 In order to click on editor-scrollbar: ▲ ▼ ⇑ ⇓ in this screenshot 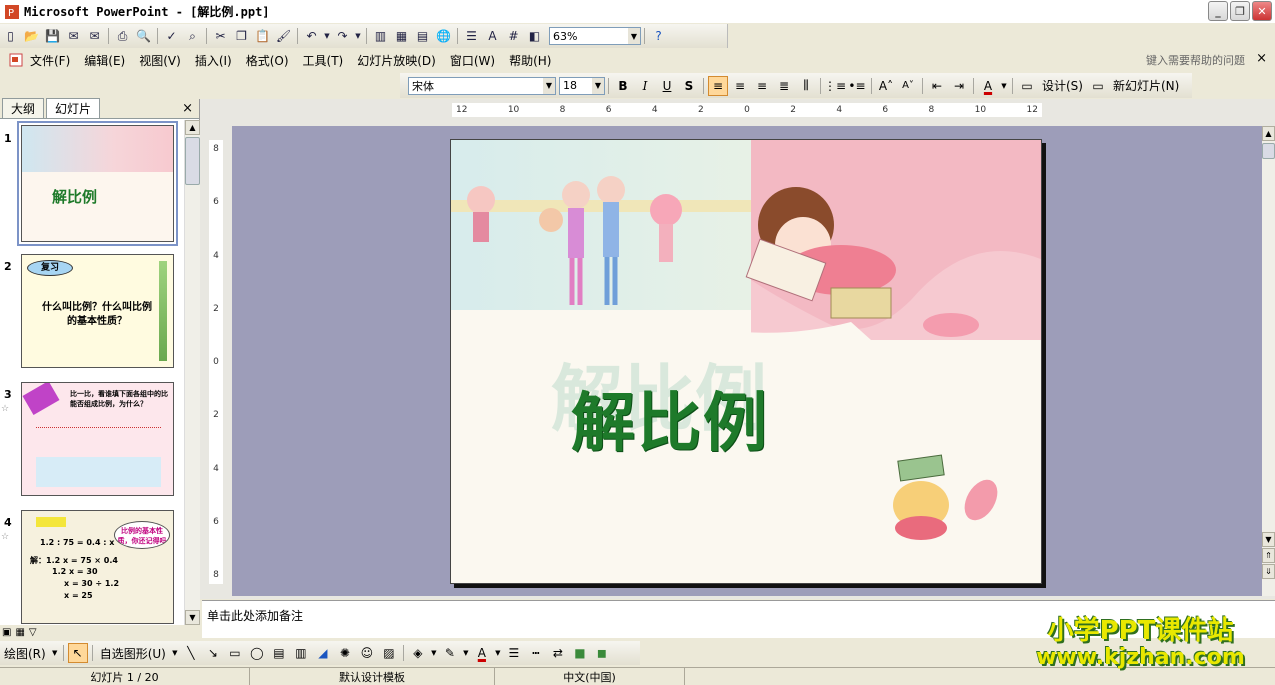, I will do `click(1268, 361)`.